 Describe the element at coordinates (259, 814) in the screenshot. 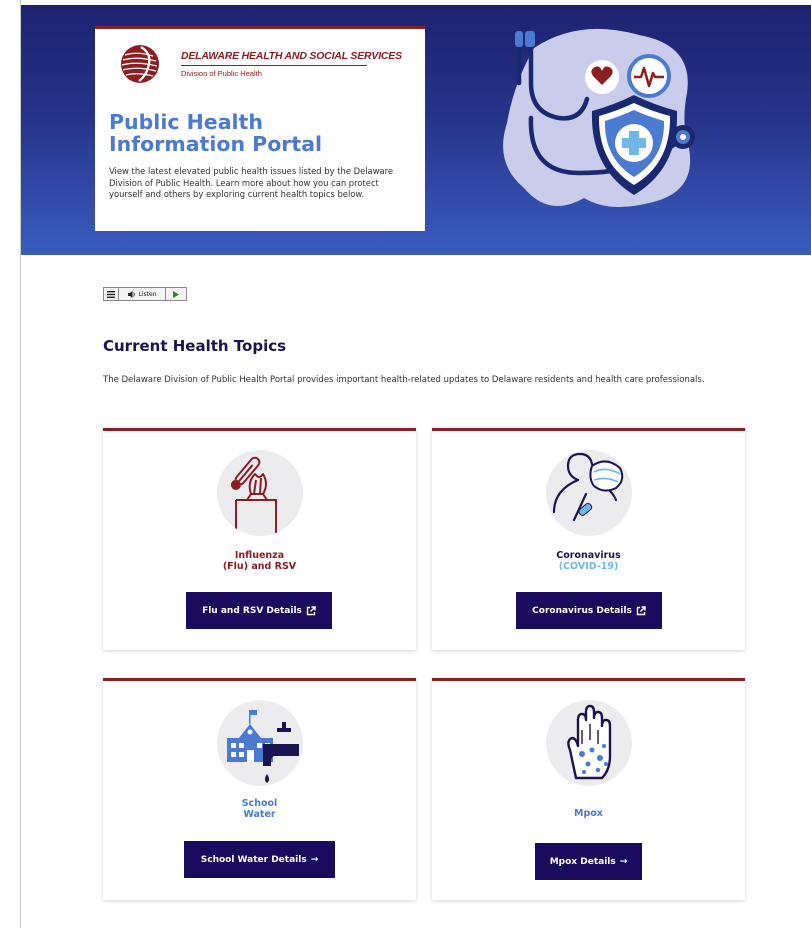

I see `card-title-line2: Water` at that location.